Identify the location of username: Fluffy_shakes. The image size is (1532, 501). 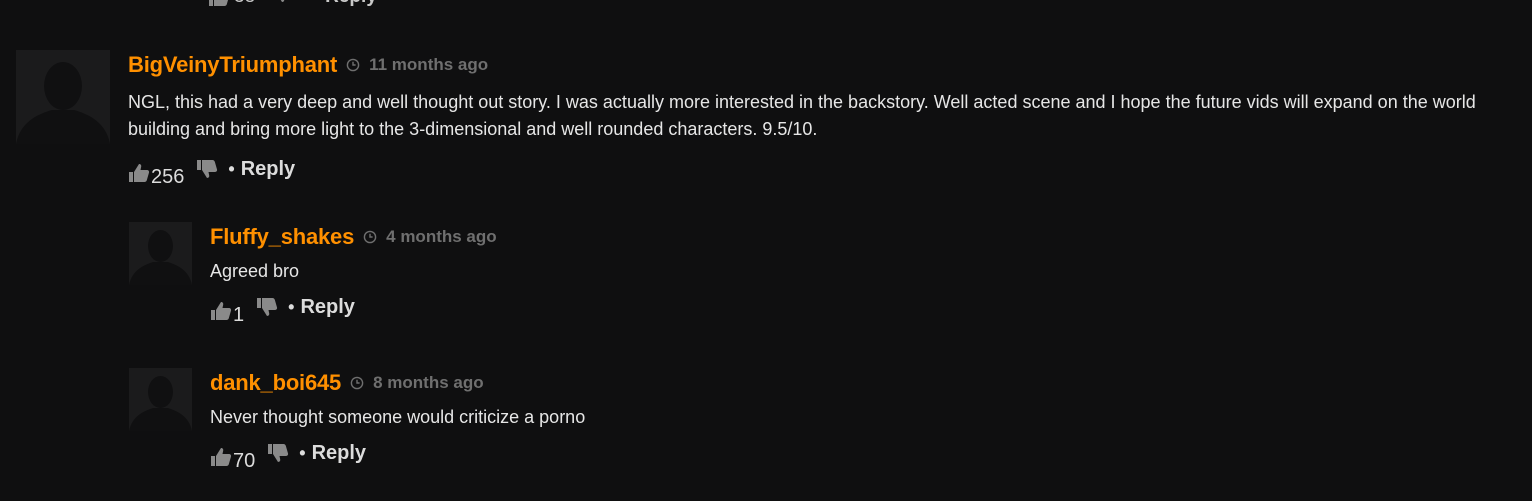
(282, 237).